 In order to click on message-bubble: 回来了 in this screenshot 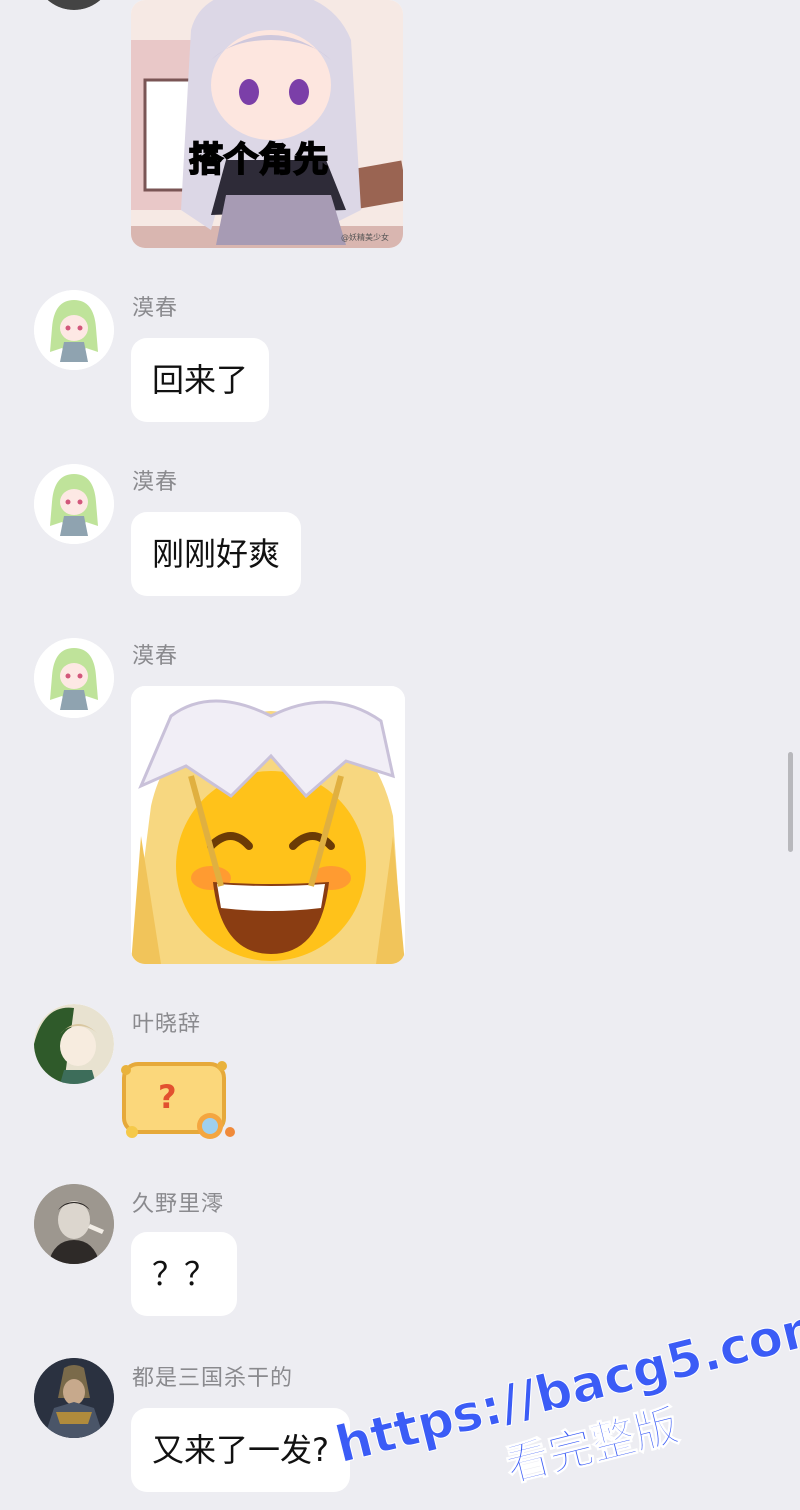, I will do `click(200, 380)`.